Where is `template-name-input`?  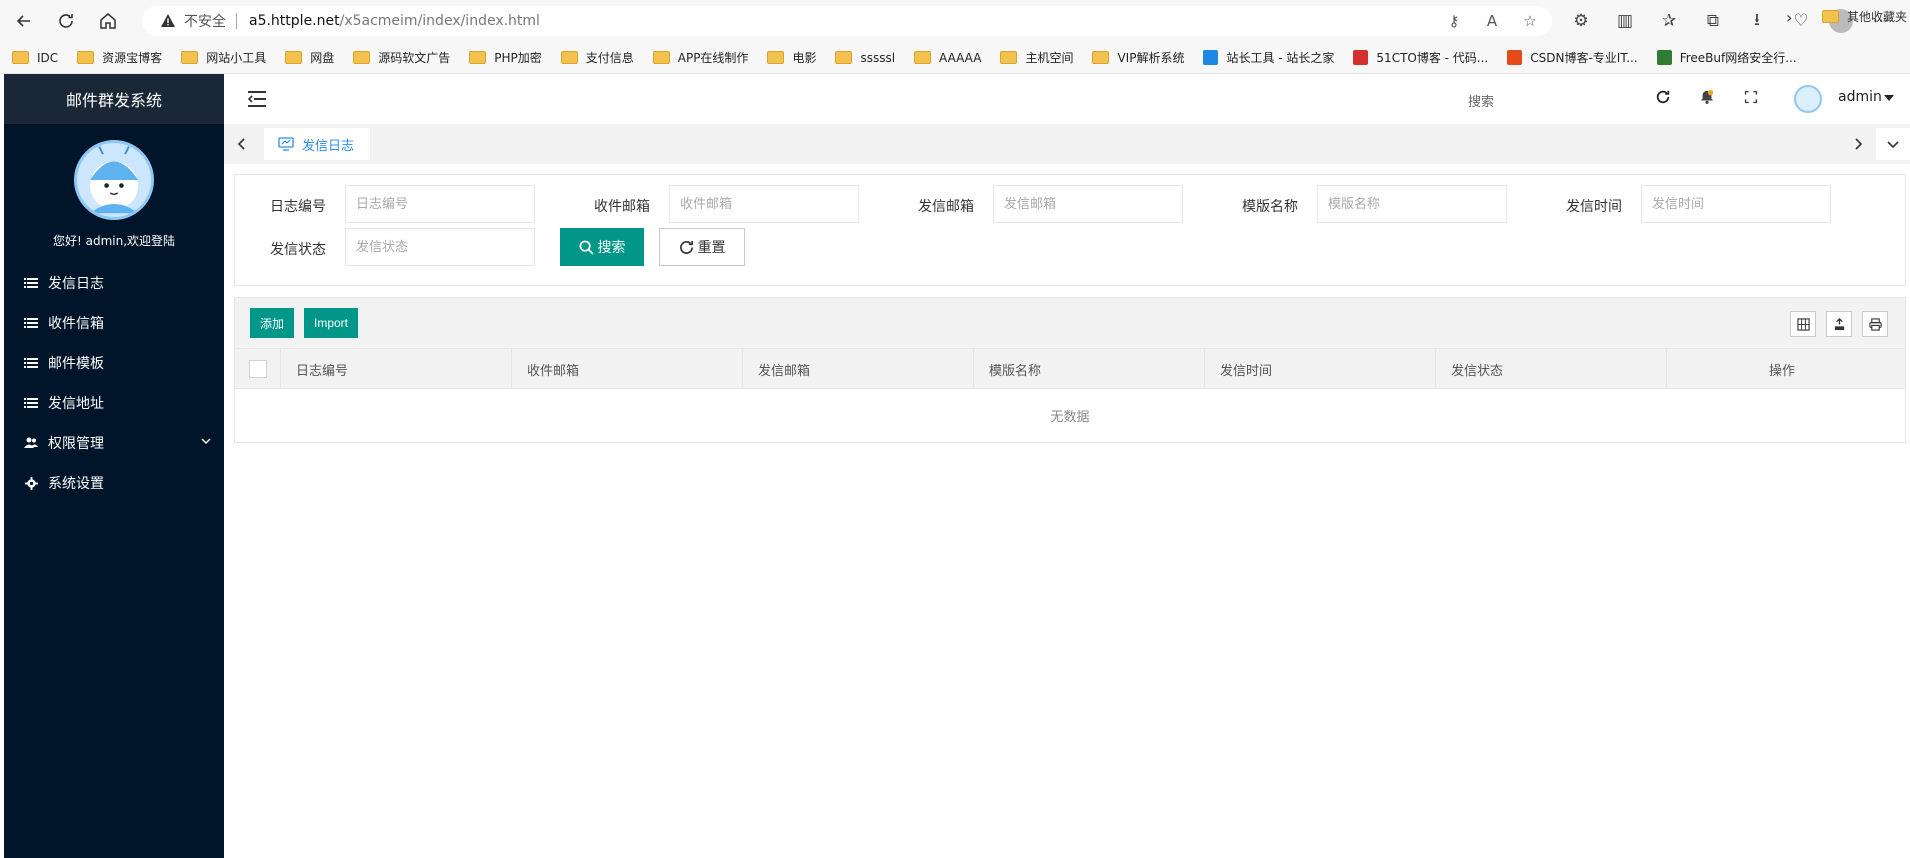 template-name-input is located at coordinates (1412, 204).